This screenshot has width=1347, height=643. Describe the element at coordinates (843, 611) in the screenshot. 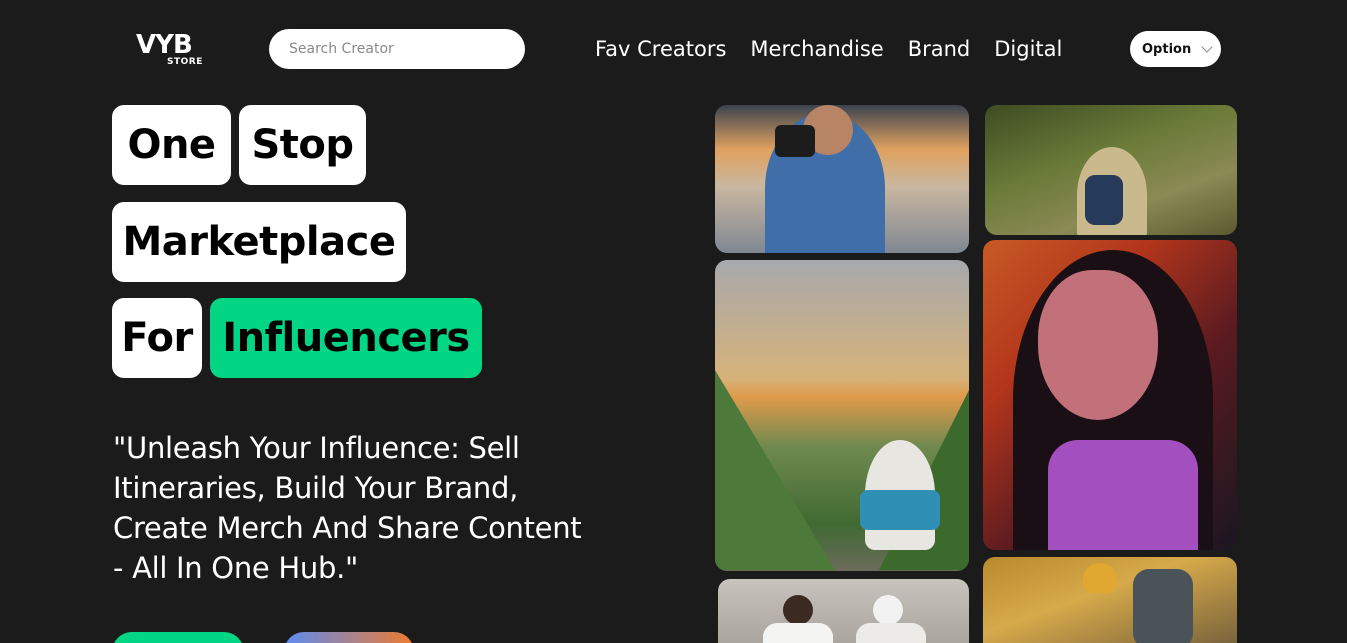

I see `photo-fashion-duo` at that location.